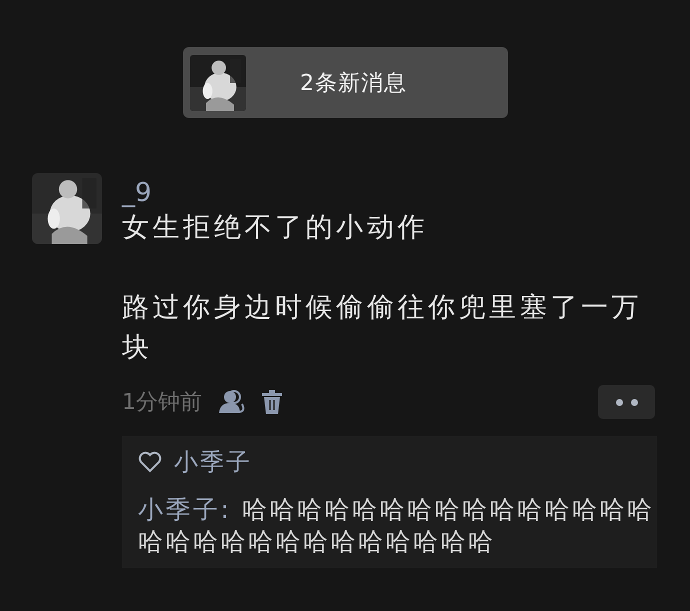  What do you see at coordinates (626, 402) in the screenshot?
I see `more-button` at bounding box center [626, 402].